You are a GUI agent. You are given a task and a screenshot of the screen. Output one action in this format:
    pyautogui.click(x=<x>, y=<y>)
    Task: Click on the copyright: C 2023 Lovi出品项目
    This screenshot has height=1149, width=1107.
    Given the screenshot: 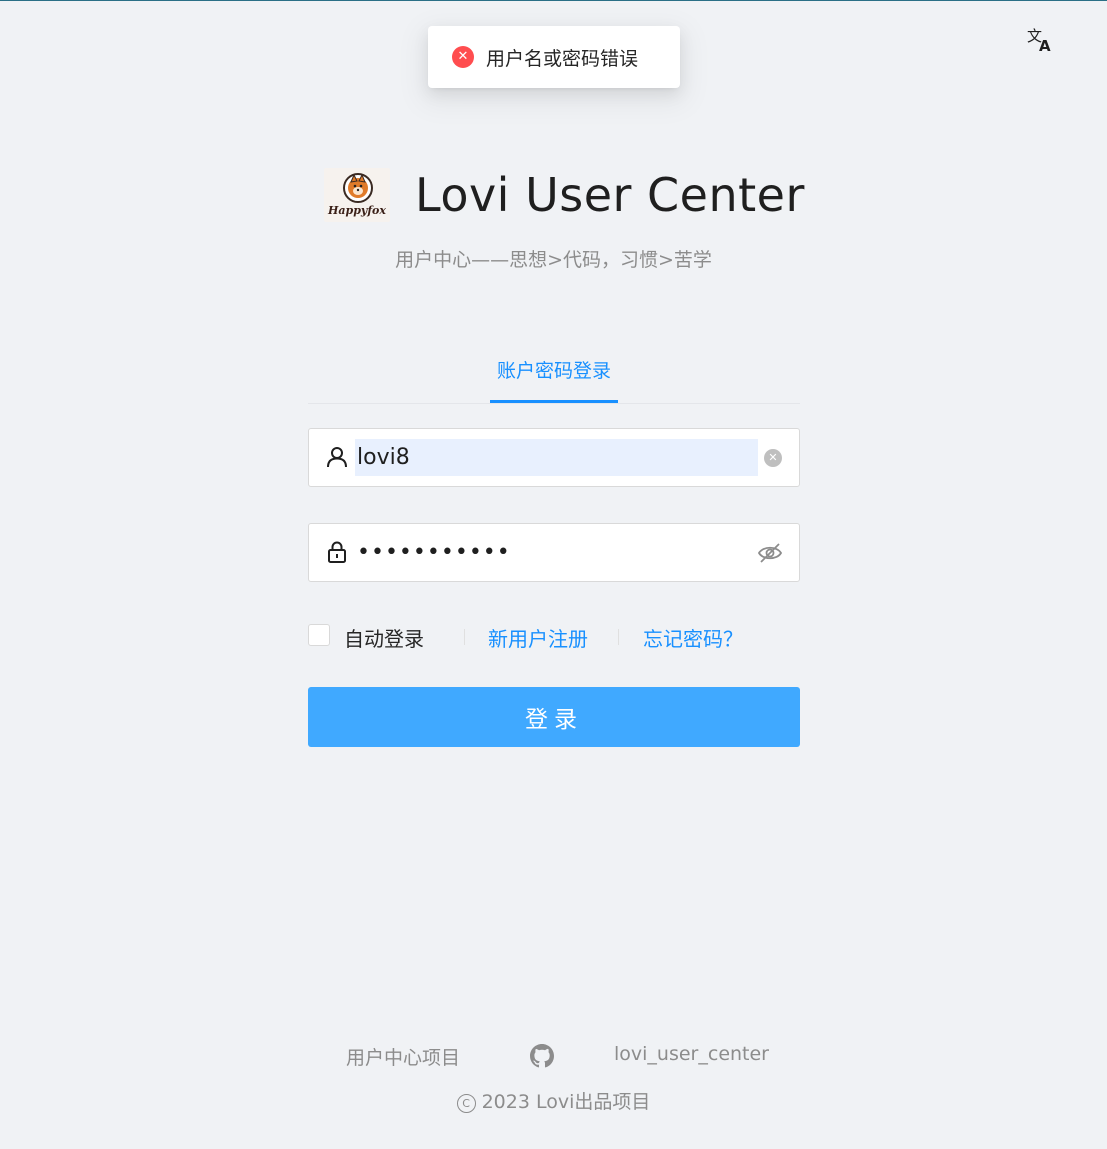 What is the action you would take?
    pyautogui.click(x=553, y=1100)
    